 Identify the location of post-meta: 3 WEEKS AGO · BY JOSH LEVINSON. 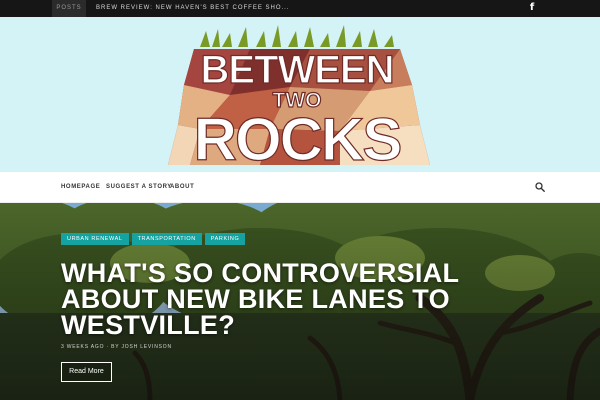
(116, 347).